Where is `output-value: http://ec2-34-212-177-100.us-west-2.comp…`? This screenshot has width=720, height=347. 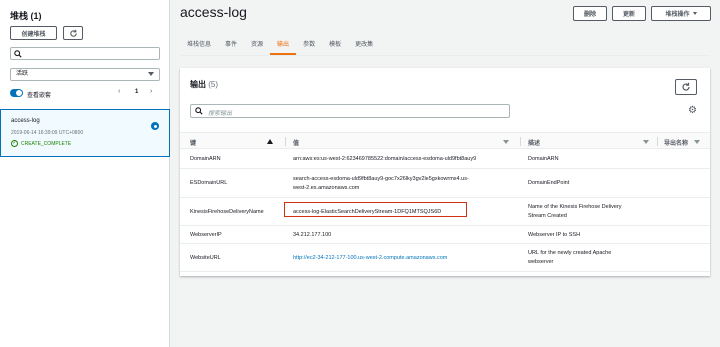 output-value: http://ec2-34-212-177-100.us-west-2.comp… is located at coordinates (403, 258).